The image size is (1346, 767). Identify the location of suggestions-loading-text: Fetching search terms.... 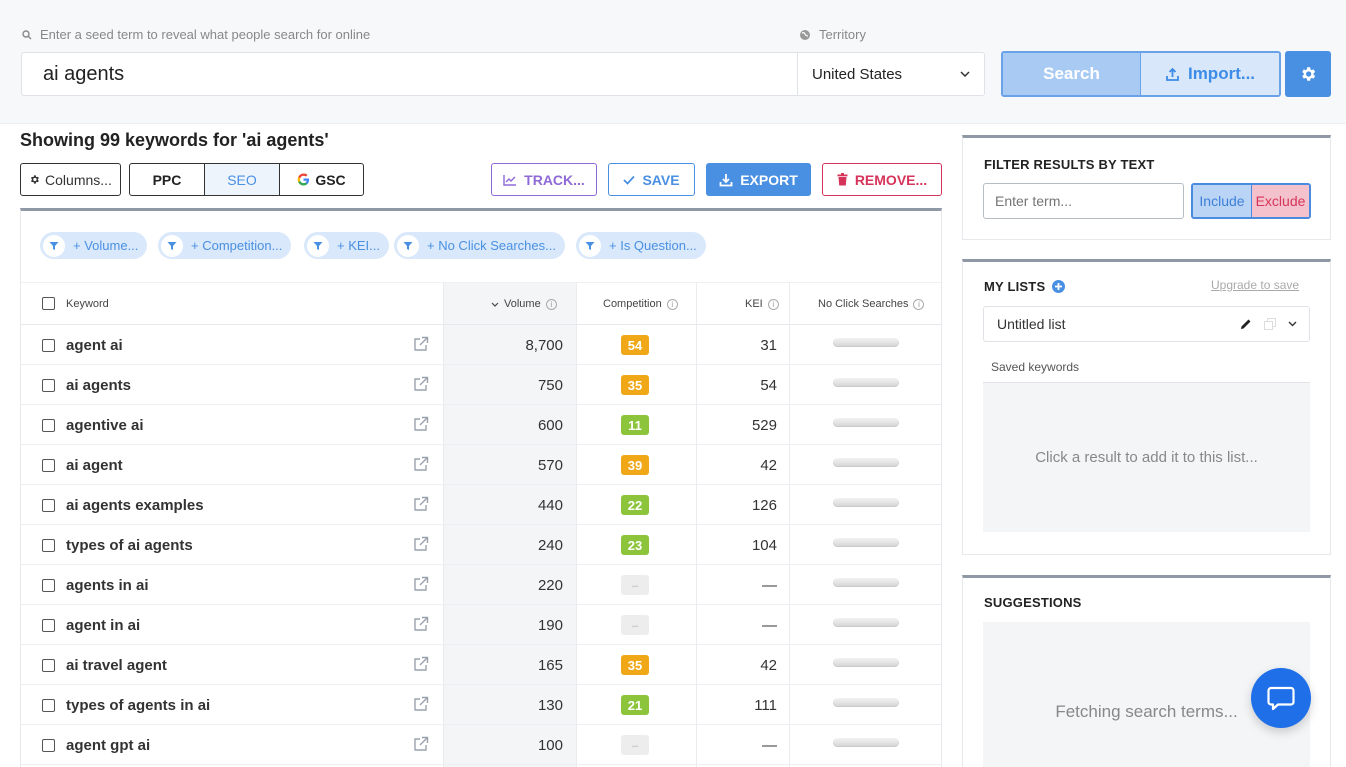
(1146, 711).